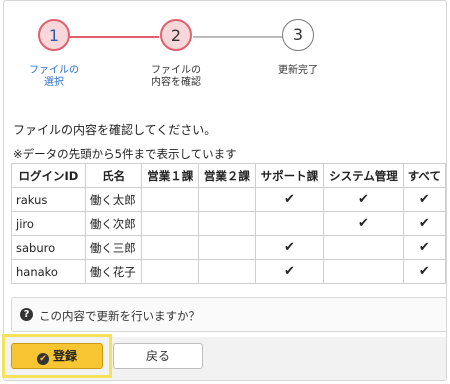 The height and width of the screenshot is (384, 450). What do you see at coordinates (170, 175) in the screenshot?
I see `column-header-sales-1: 営業１課` at bounding box center [170, 175].